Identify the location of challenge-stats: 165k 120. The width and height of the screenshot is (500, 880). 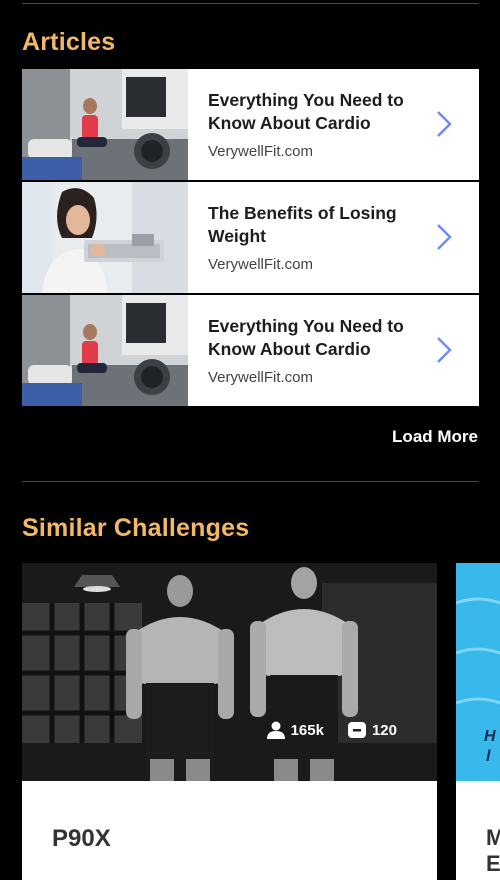
(331, 730).